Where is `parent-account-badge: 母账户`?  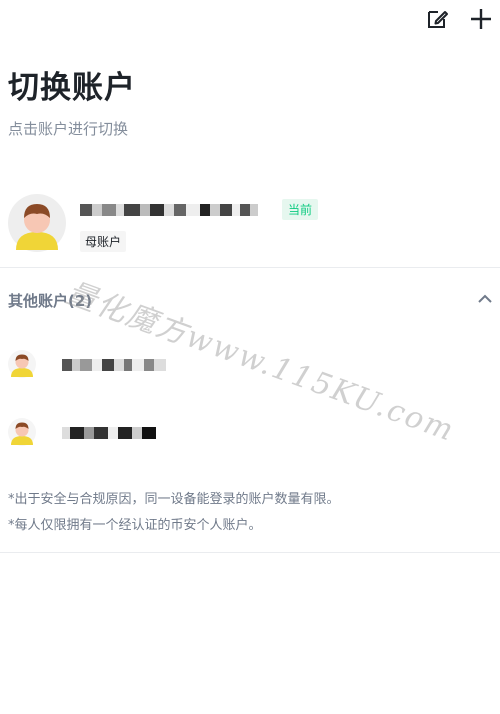
parent-account-badge: 母账户 is located at coordinates (103, 241).